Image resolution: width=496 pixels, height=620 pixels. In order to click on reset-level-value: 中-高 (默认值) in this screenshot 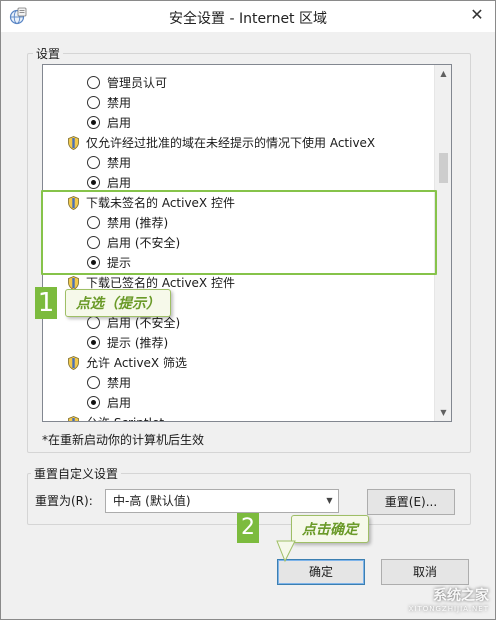, I will do `click(152, 501)`.